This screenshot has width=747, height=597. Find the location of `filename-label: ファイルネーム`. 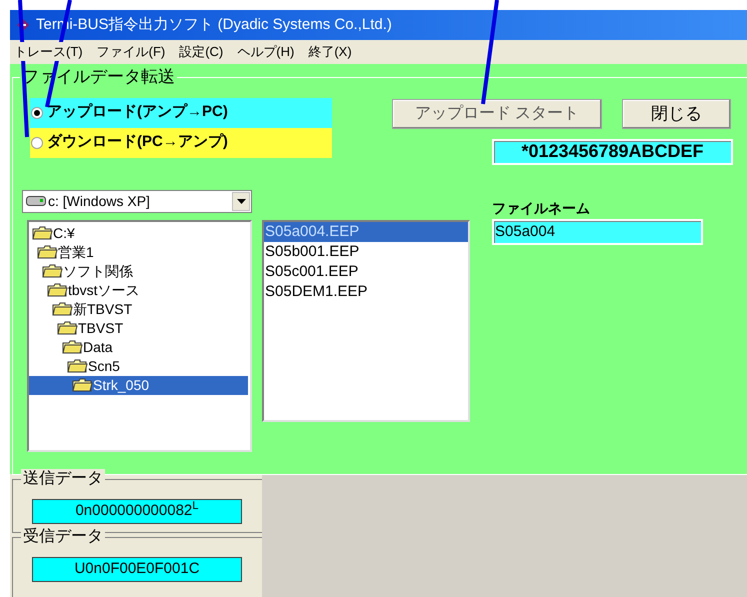

filename-label: ファイルネーム is located at coordinates (541, 208).